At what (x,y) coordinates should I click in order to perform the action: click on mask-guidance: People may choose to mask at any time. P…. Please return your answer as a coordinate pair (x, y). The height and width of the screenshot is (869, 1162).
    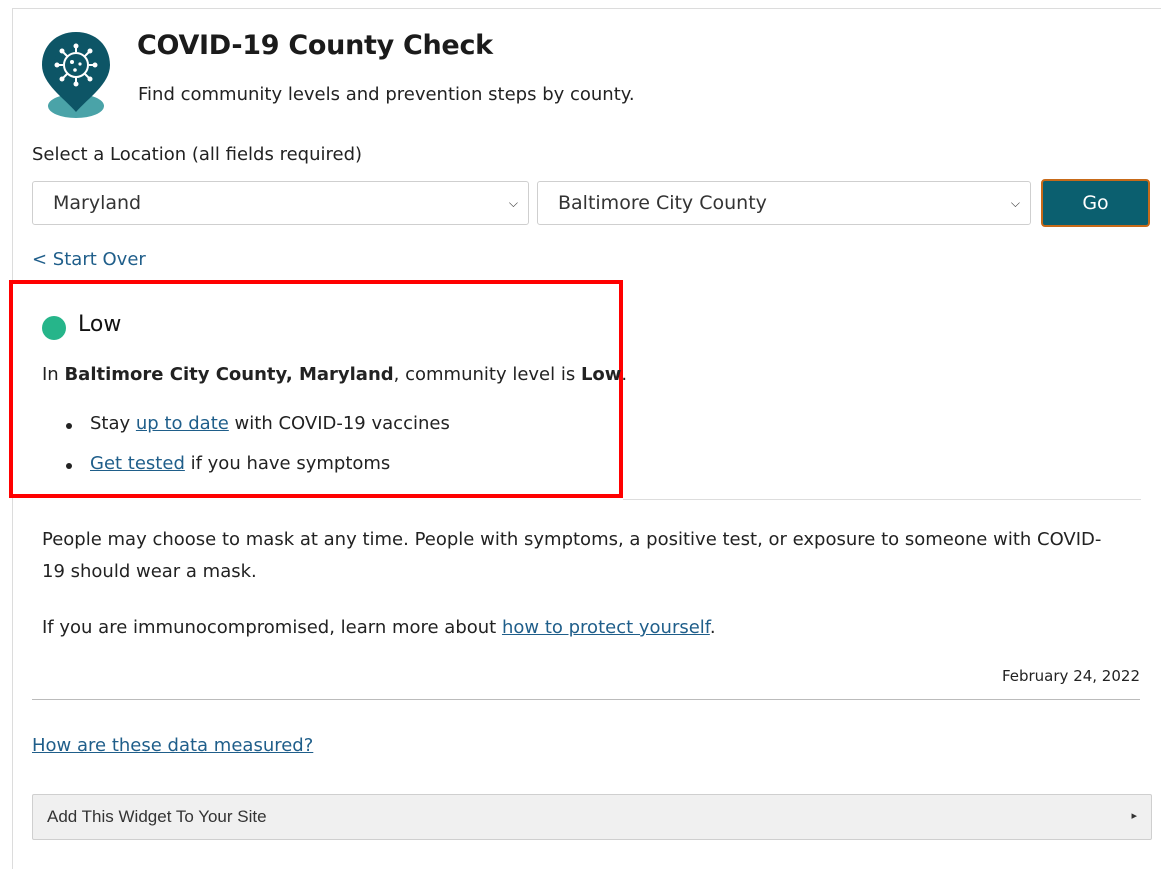
    Looking at the image, I should click on (572, 555).